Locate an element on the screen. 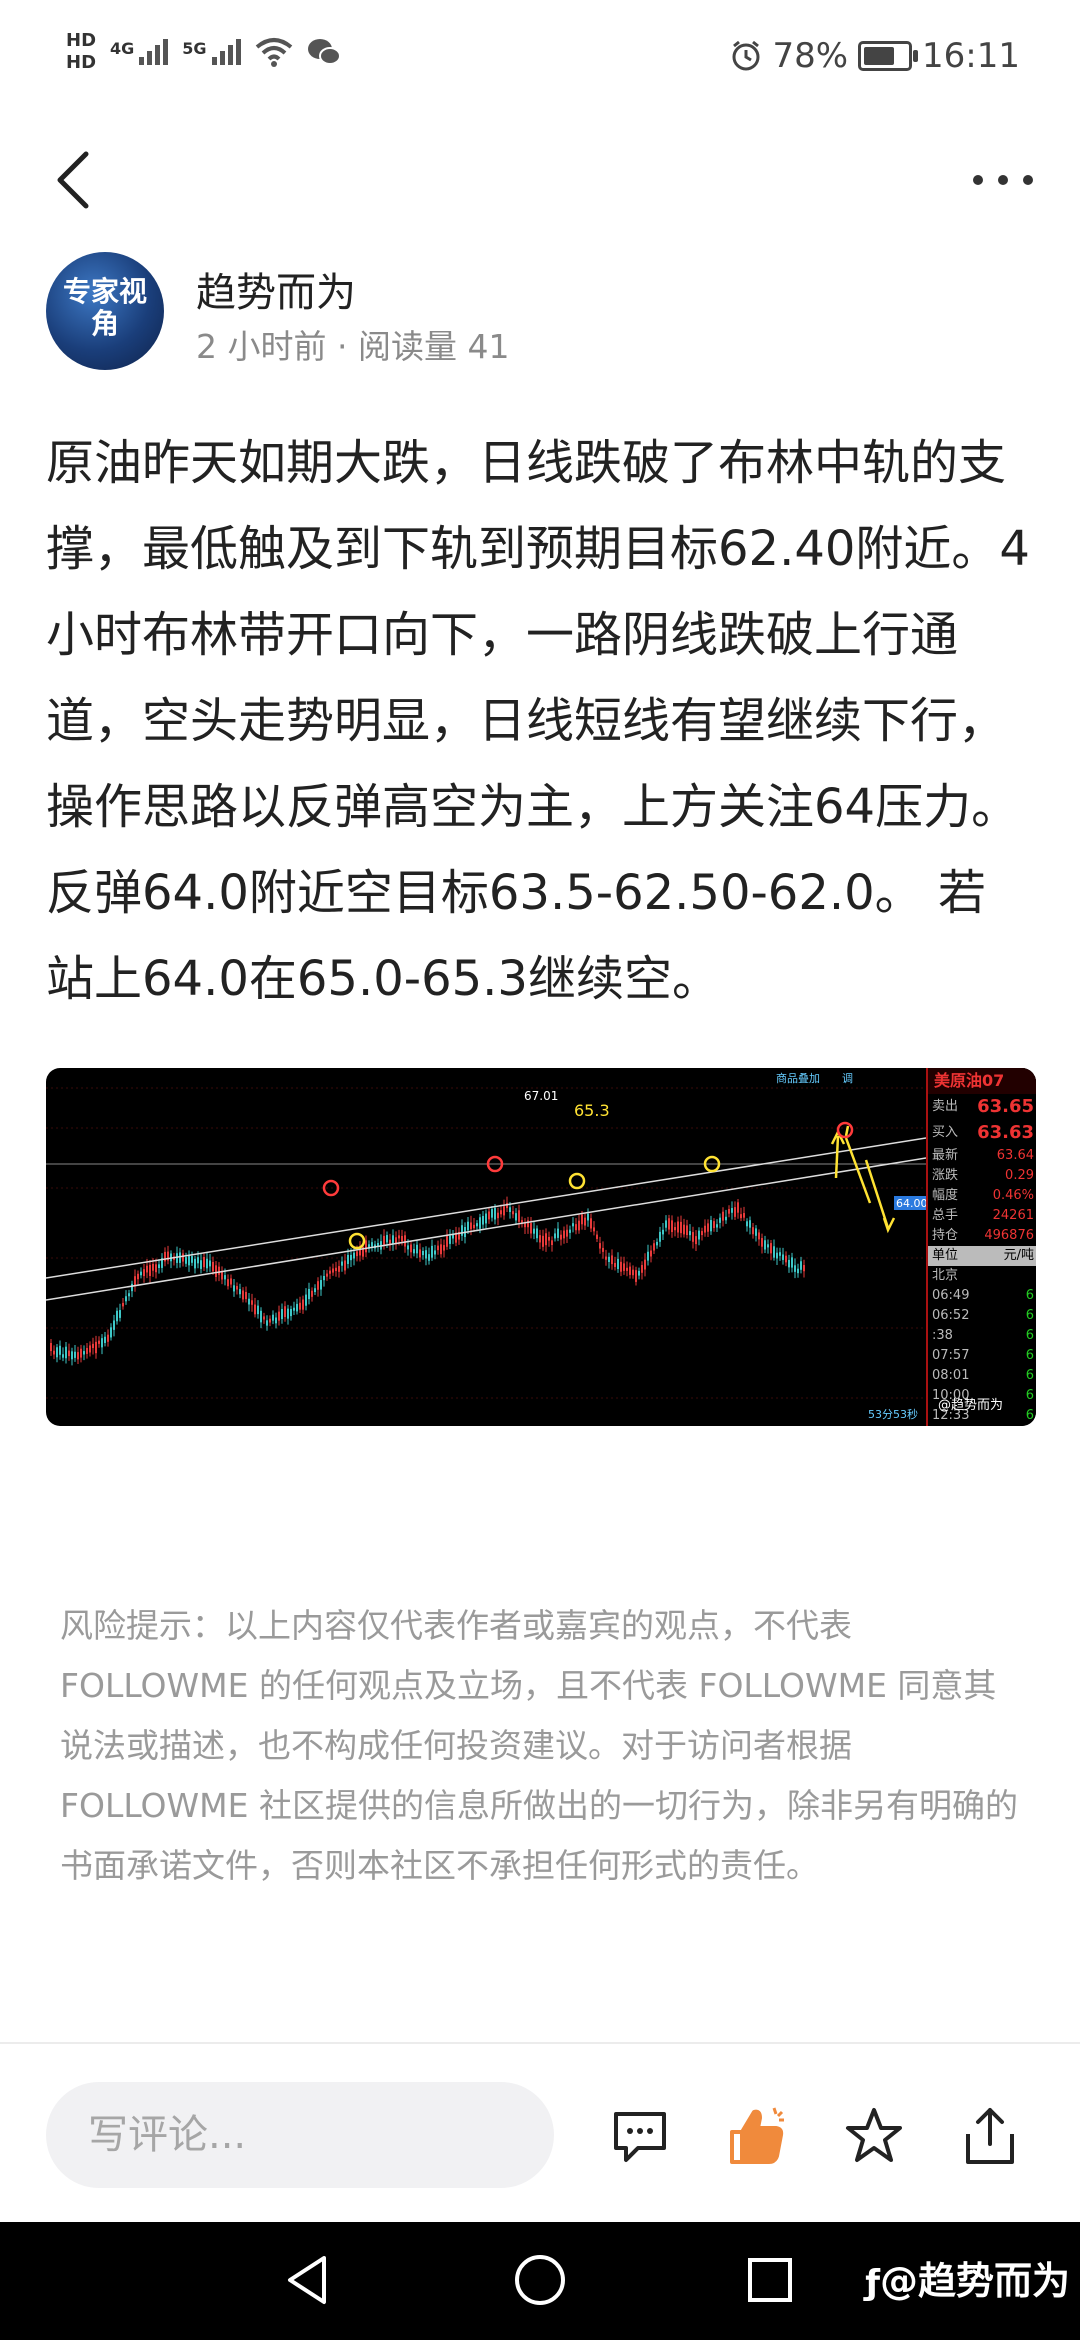 This screenshot has width=1080, height=2340. chart-countdown: 53分53秒 is located at coordinates (893, 1414).